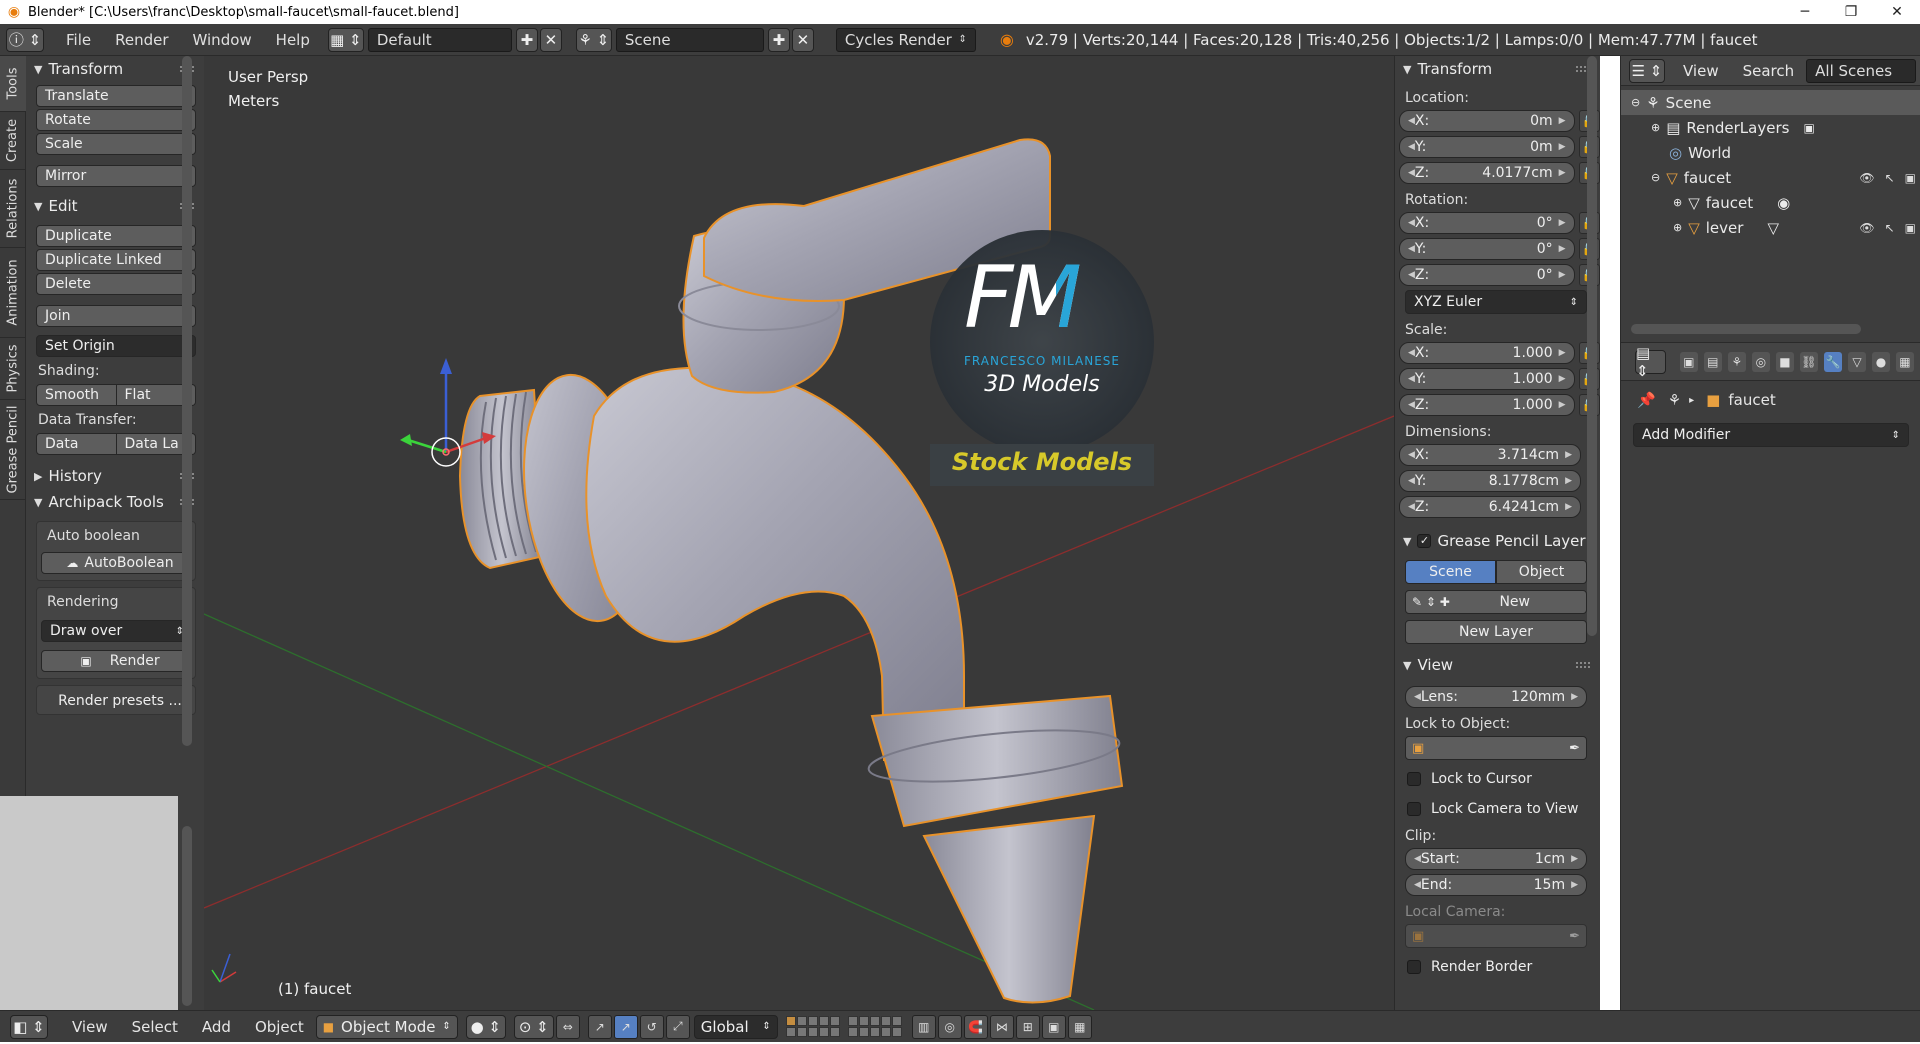  I want to click on rotation-x-field: ◀ X: 0° ▶, so click(1487, 223).